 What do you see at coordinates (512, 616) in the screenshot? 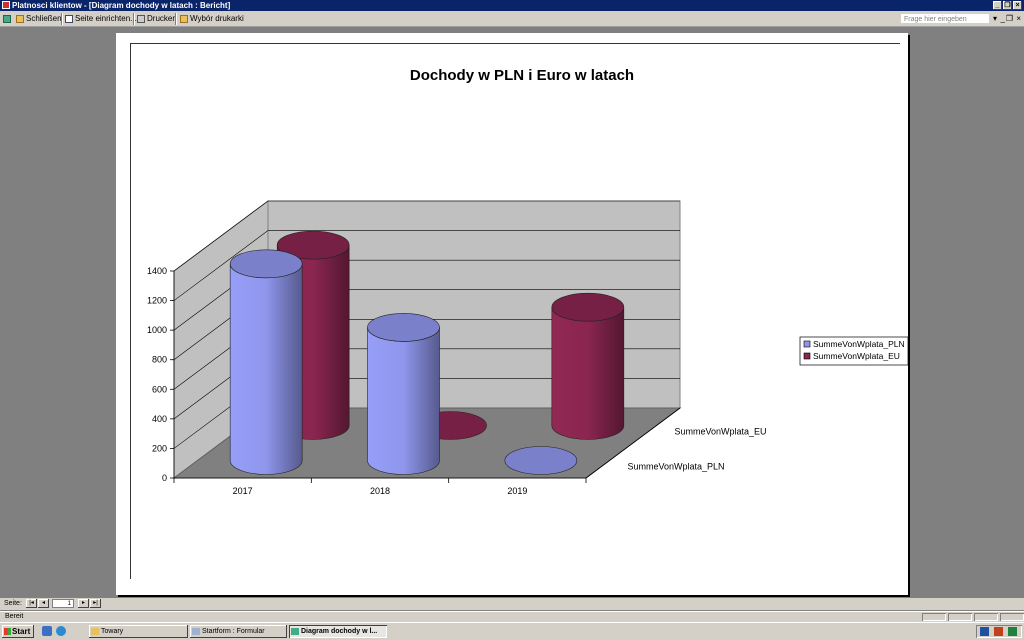
I see `status-bar: Bereit` at bounding box center [512, 616].